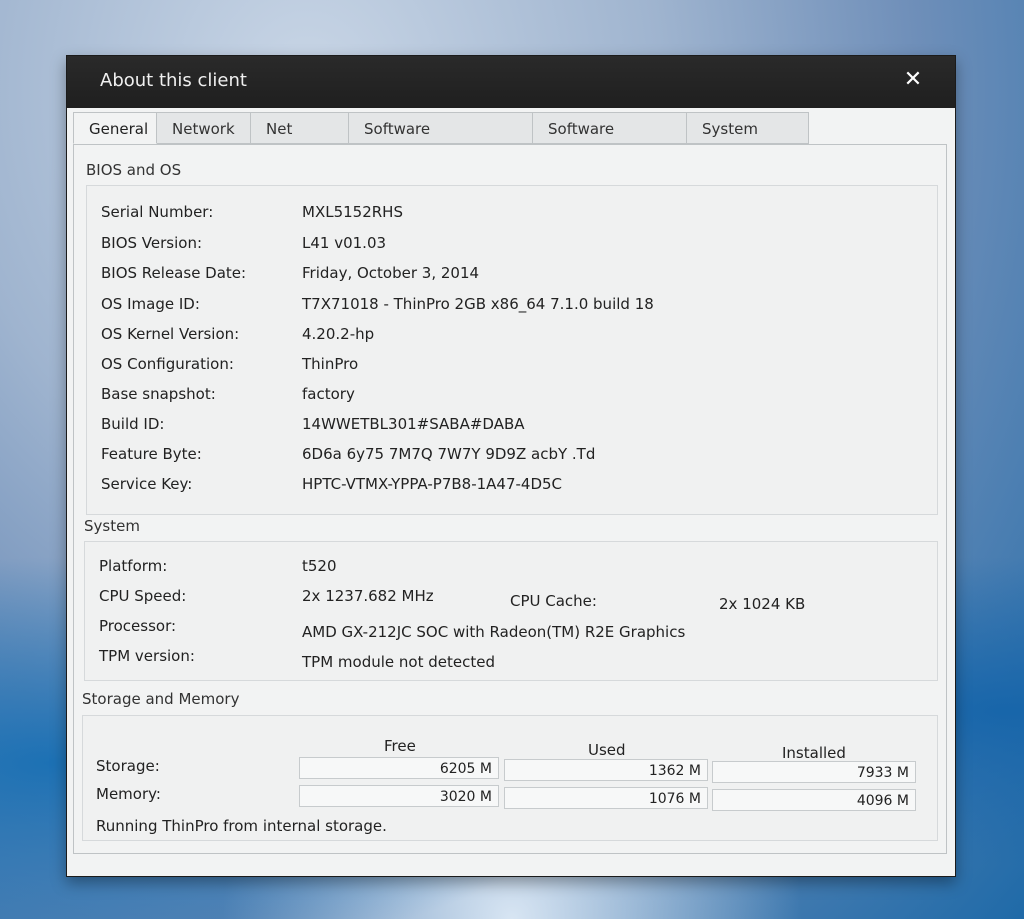  What do you see at coordinates (607, 750) in the screenshot?
I see `used-column-header: Used` at bounding box center [607, 750].